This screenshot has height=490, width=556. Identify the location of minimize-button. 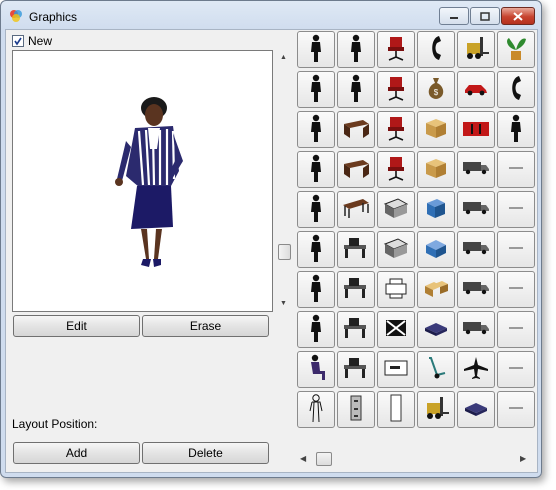
(454, 16).